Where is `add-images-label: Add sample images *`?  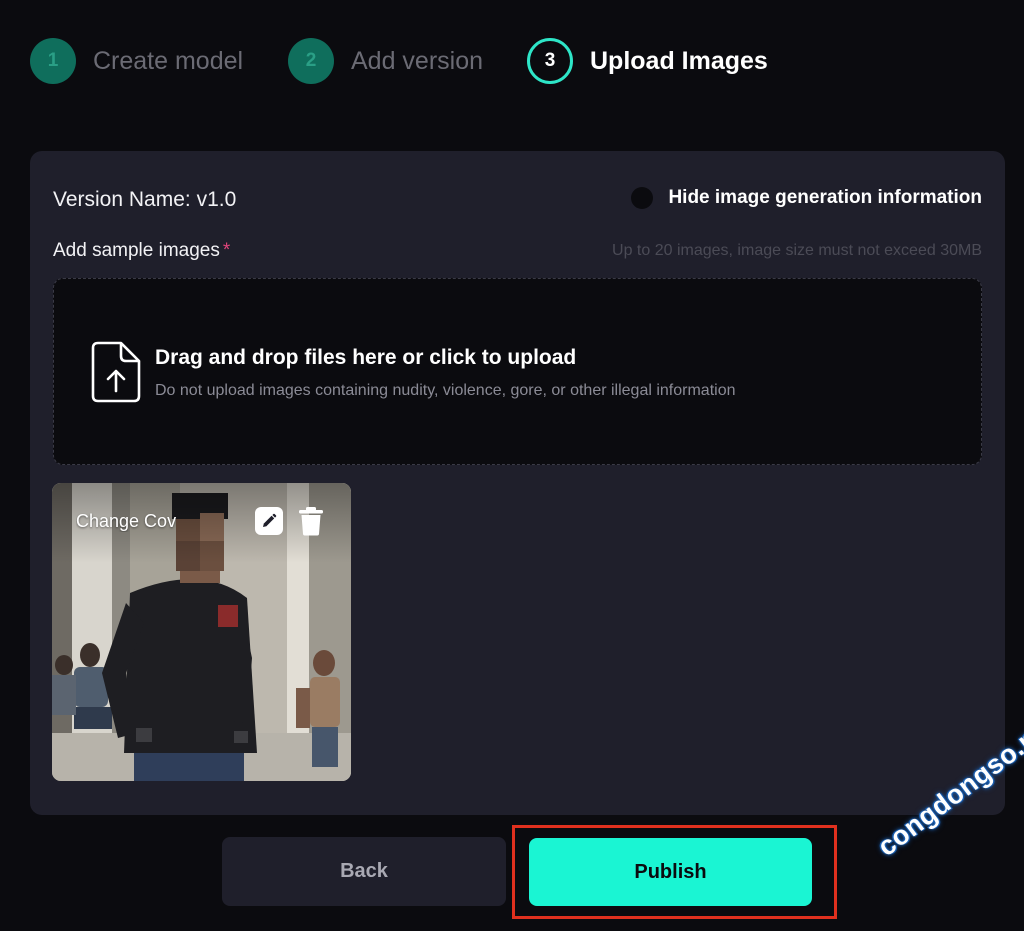
add-images-label: Add sample images * is located at coordinates (141, 251).